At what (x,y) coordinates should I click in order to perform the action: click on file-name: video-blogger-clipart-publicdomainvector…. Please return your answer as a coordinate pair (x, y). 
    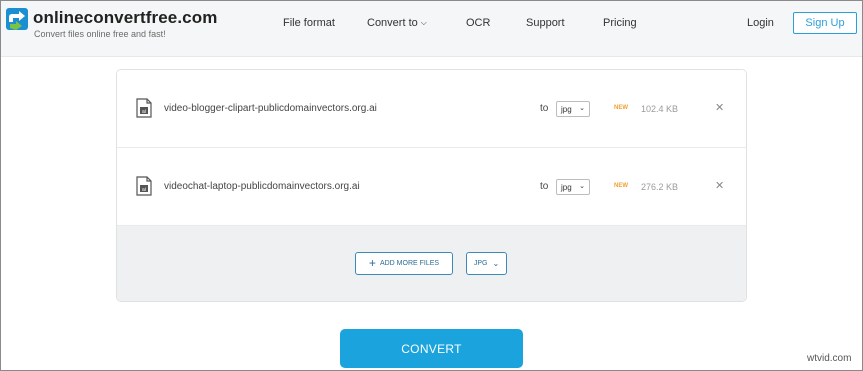
    Looking at the image, I should click on (270, 108).